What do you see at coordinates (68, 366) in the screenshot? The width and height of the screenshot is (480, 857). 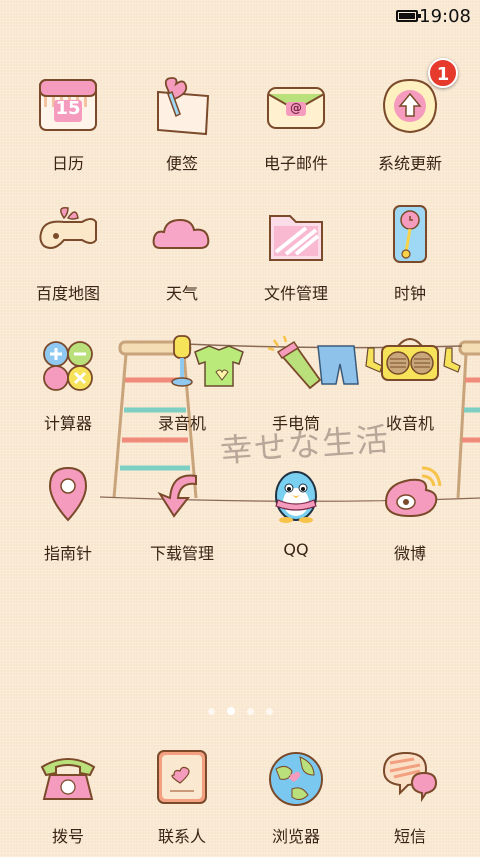 I see `calculator-icon` at bounding box center [68, 366].